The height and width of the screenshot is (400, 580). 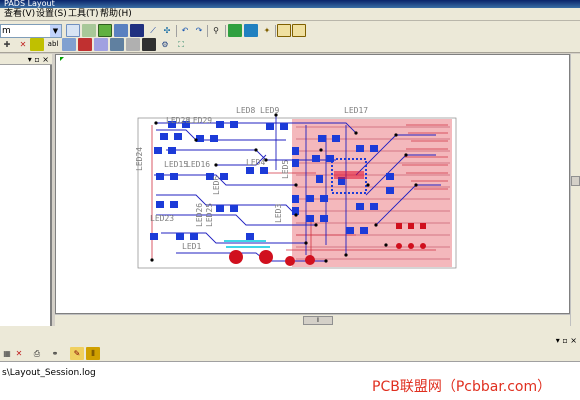 What do you see at coordinates (53, 44) in the screenshot?
I see `text-icon: abl` at bounding box center [53, 44].